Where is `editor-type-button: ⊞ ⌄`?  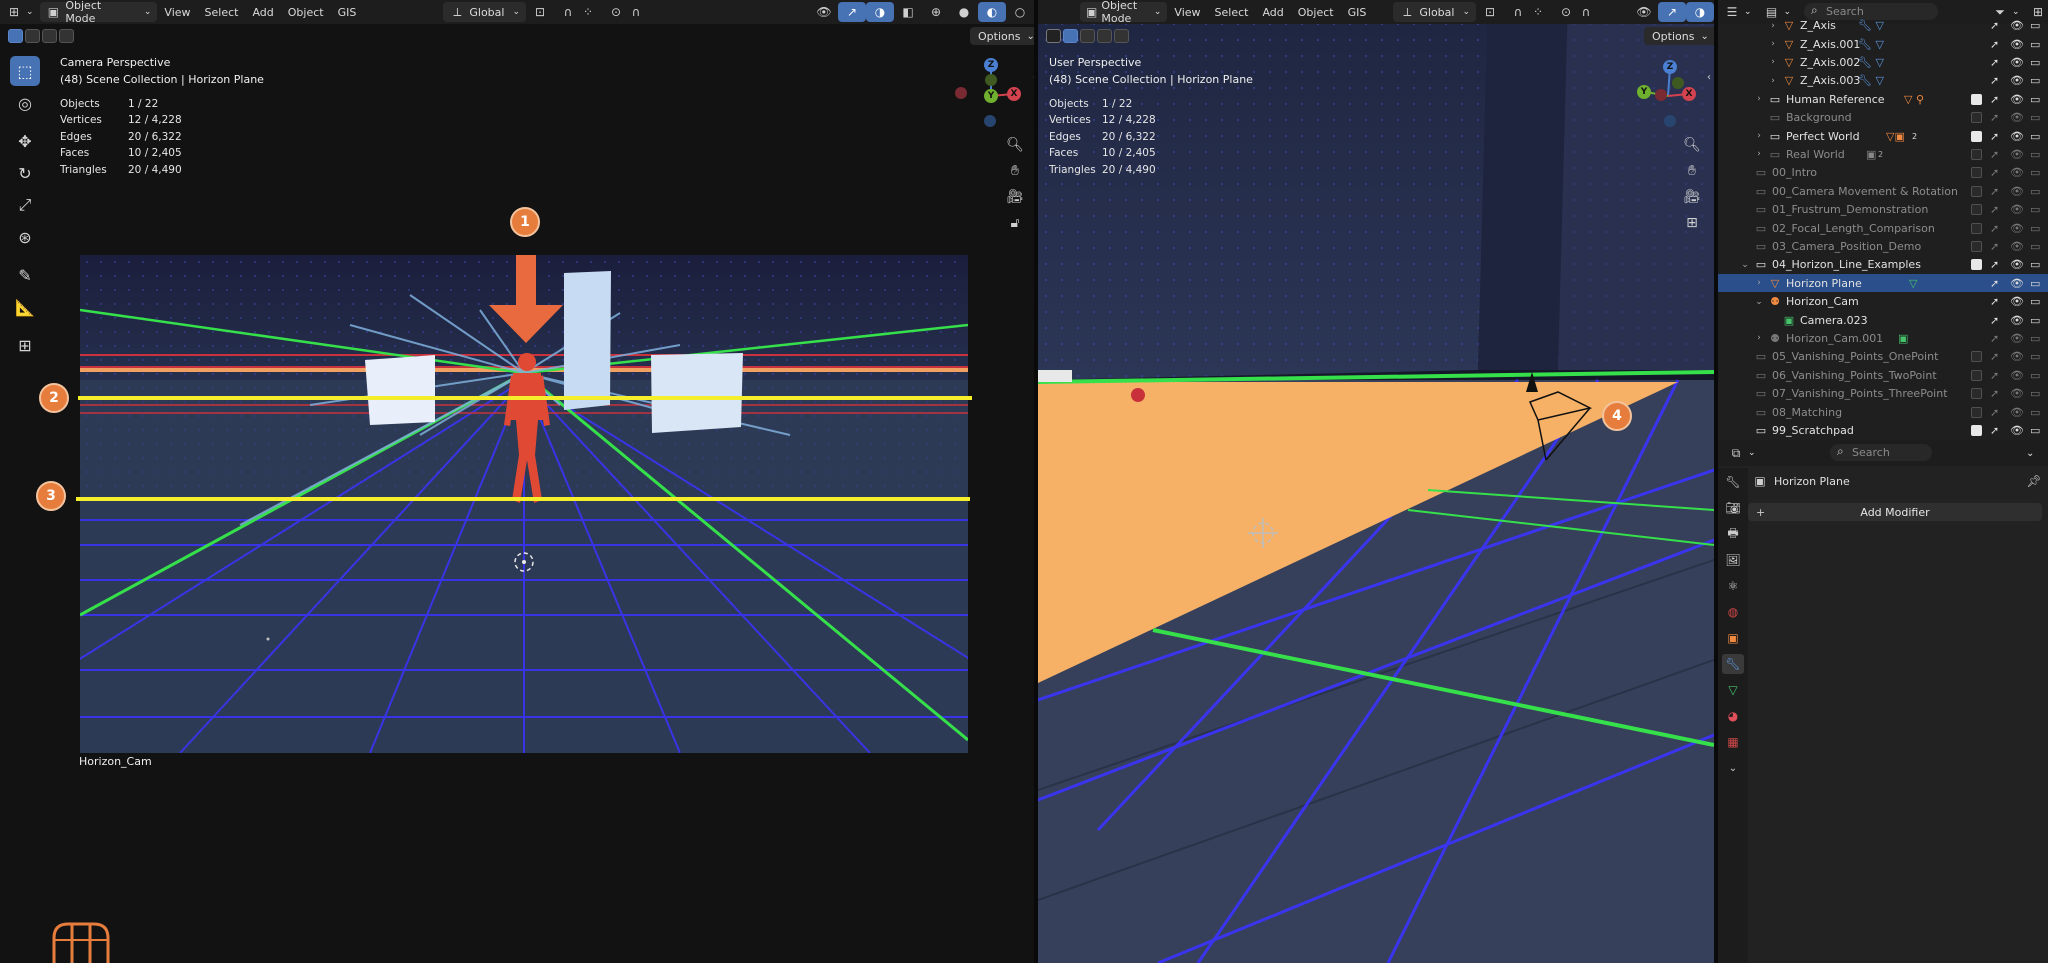 editor-type-button: ⊞ ⌄ is located at coordinates (20, 12).